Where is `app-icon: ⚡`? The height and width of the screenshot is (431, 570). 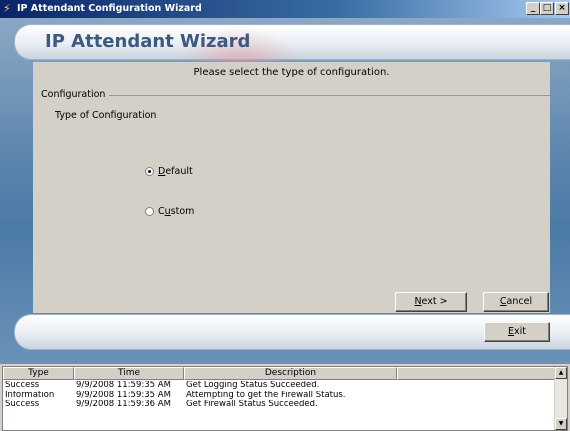
app-icon: ⚡ is located at coordinates (7, 8).